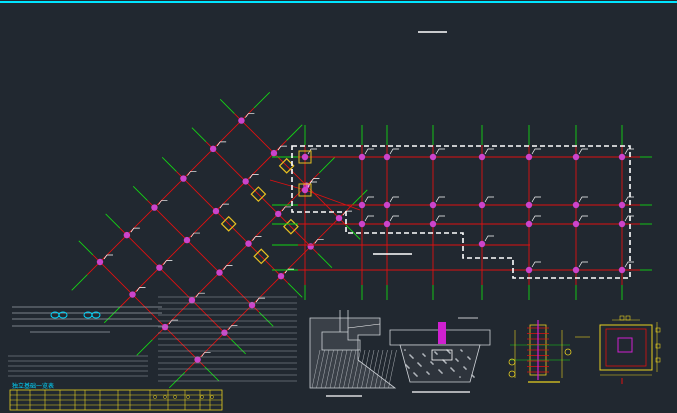 The height and width of the screenshot is (413, 677). What do you see at coordinates (442, 333) in the screenshot?
I see `anchor-column` at bounding box center [442, 333].